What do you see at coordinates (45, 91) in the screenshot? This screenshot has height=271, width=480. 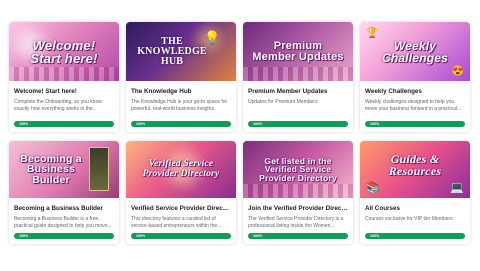 I see `course-title: Welcome! Start here!` at bounding box center [45, 91].